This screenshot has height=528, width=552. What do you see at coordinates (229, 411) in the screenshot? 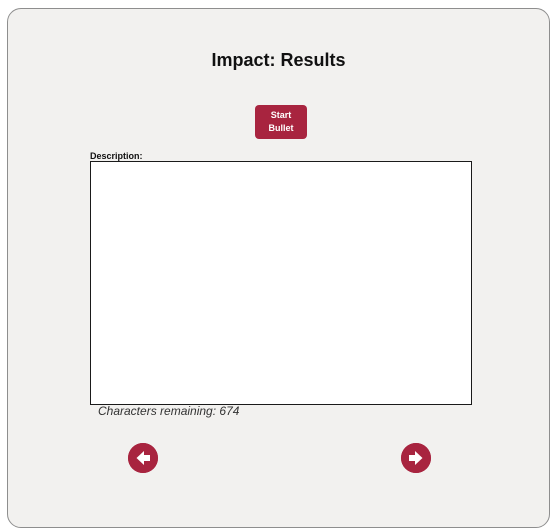
I see `characters-remaining-count: 674` at bounding box center [229, 411].